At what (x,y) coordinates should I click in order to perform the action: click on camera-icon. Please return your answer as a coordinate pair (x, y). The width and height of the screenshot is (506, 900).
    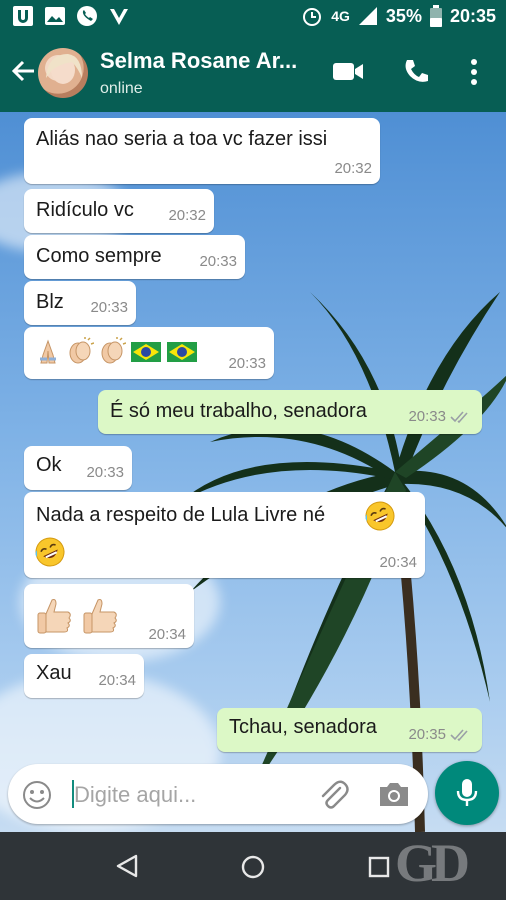
    Looking at the image, I should click on (394, 794).